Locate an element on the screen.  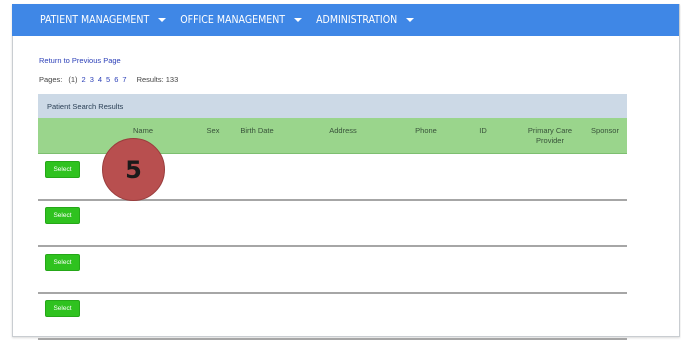
results-panel-header: Patient Search Results is located at coordinates (332, 106).